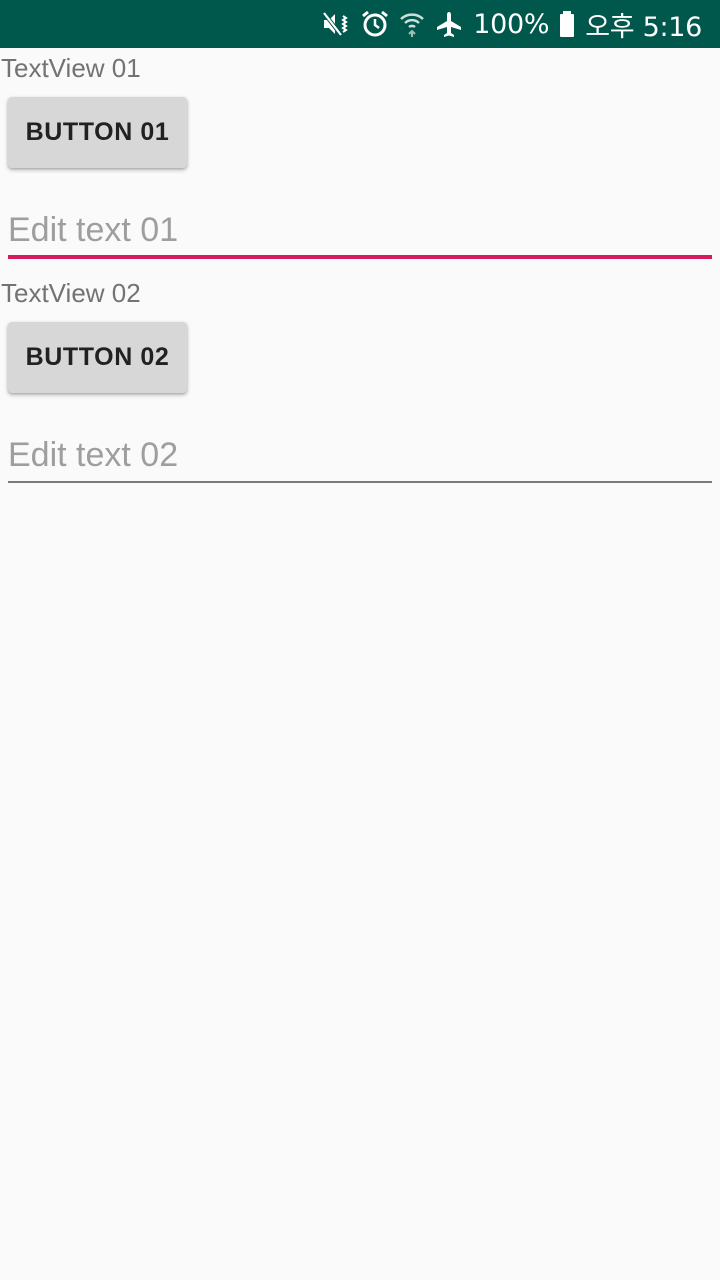  What do you see at coordinates (449, 24) in the screenshot?
I see `airplane-mode-icon` at bounding box center [449, 24].